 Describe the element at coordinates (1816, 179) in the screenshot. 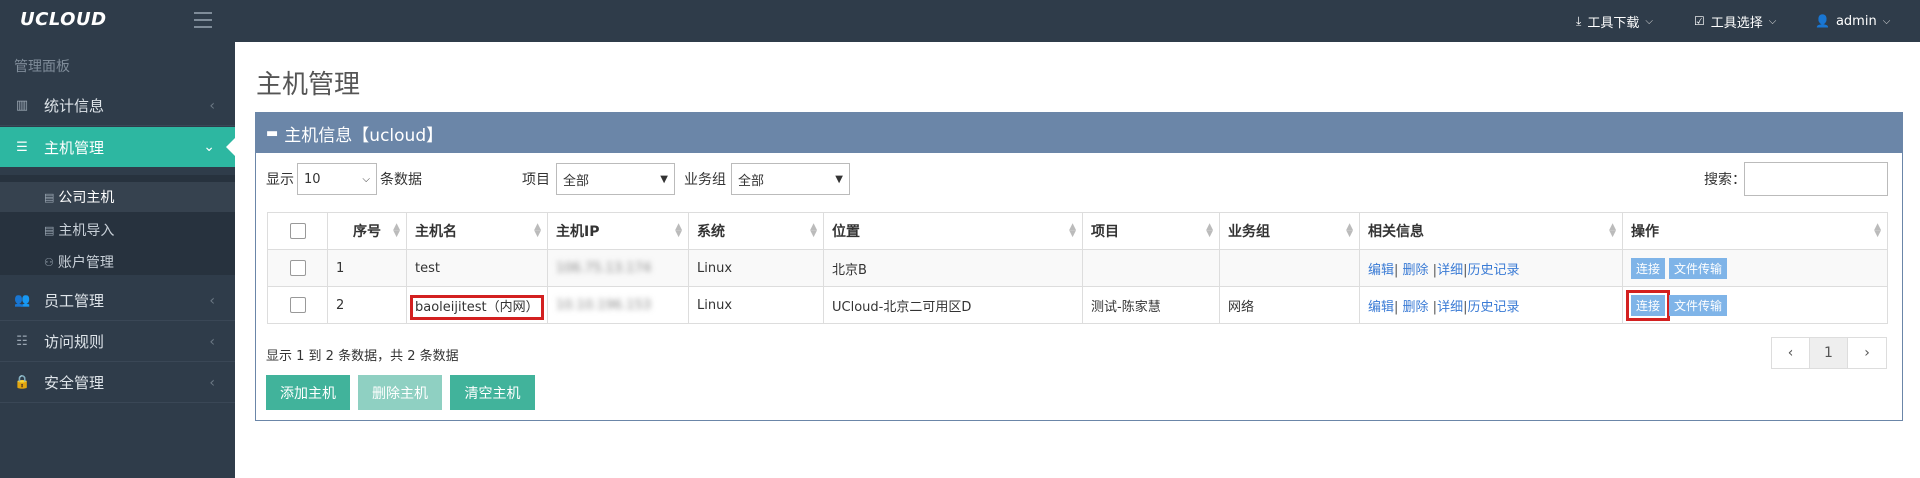

I see `search-input` at that location.